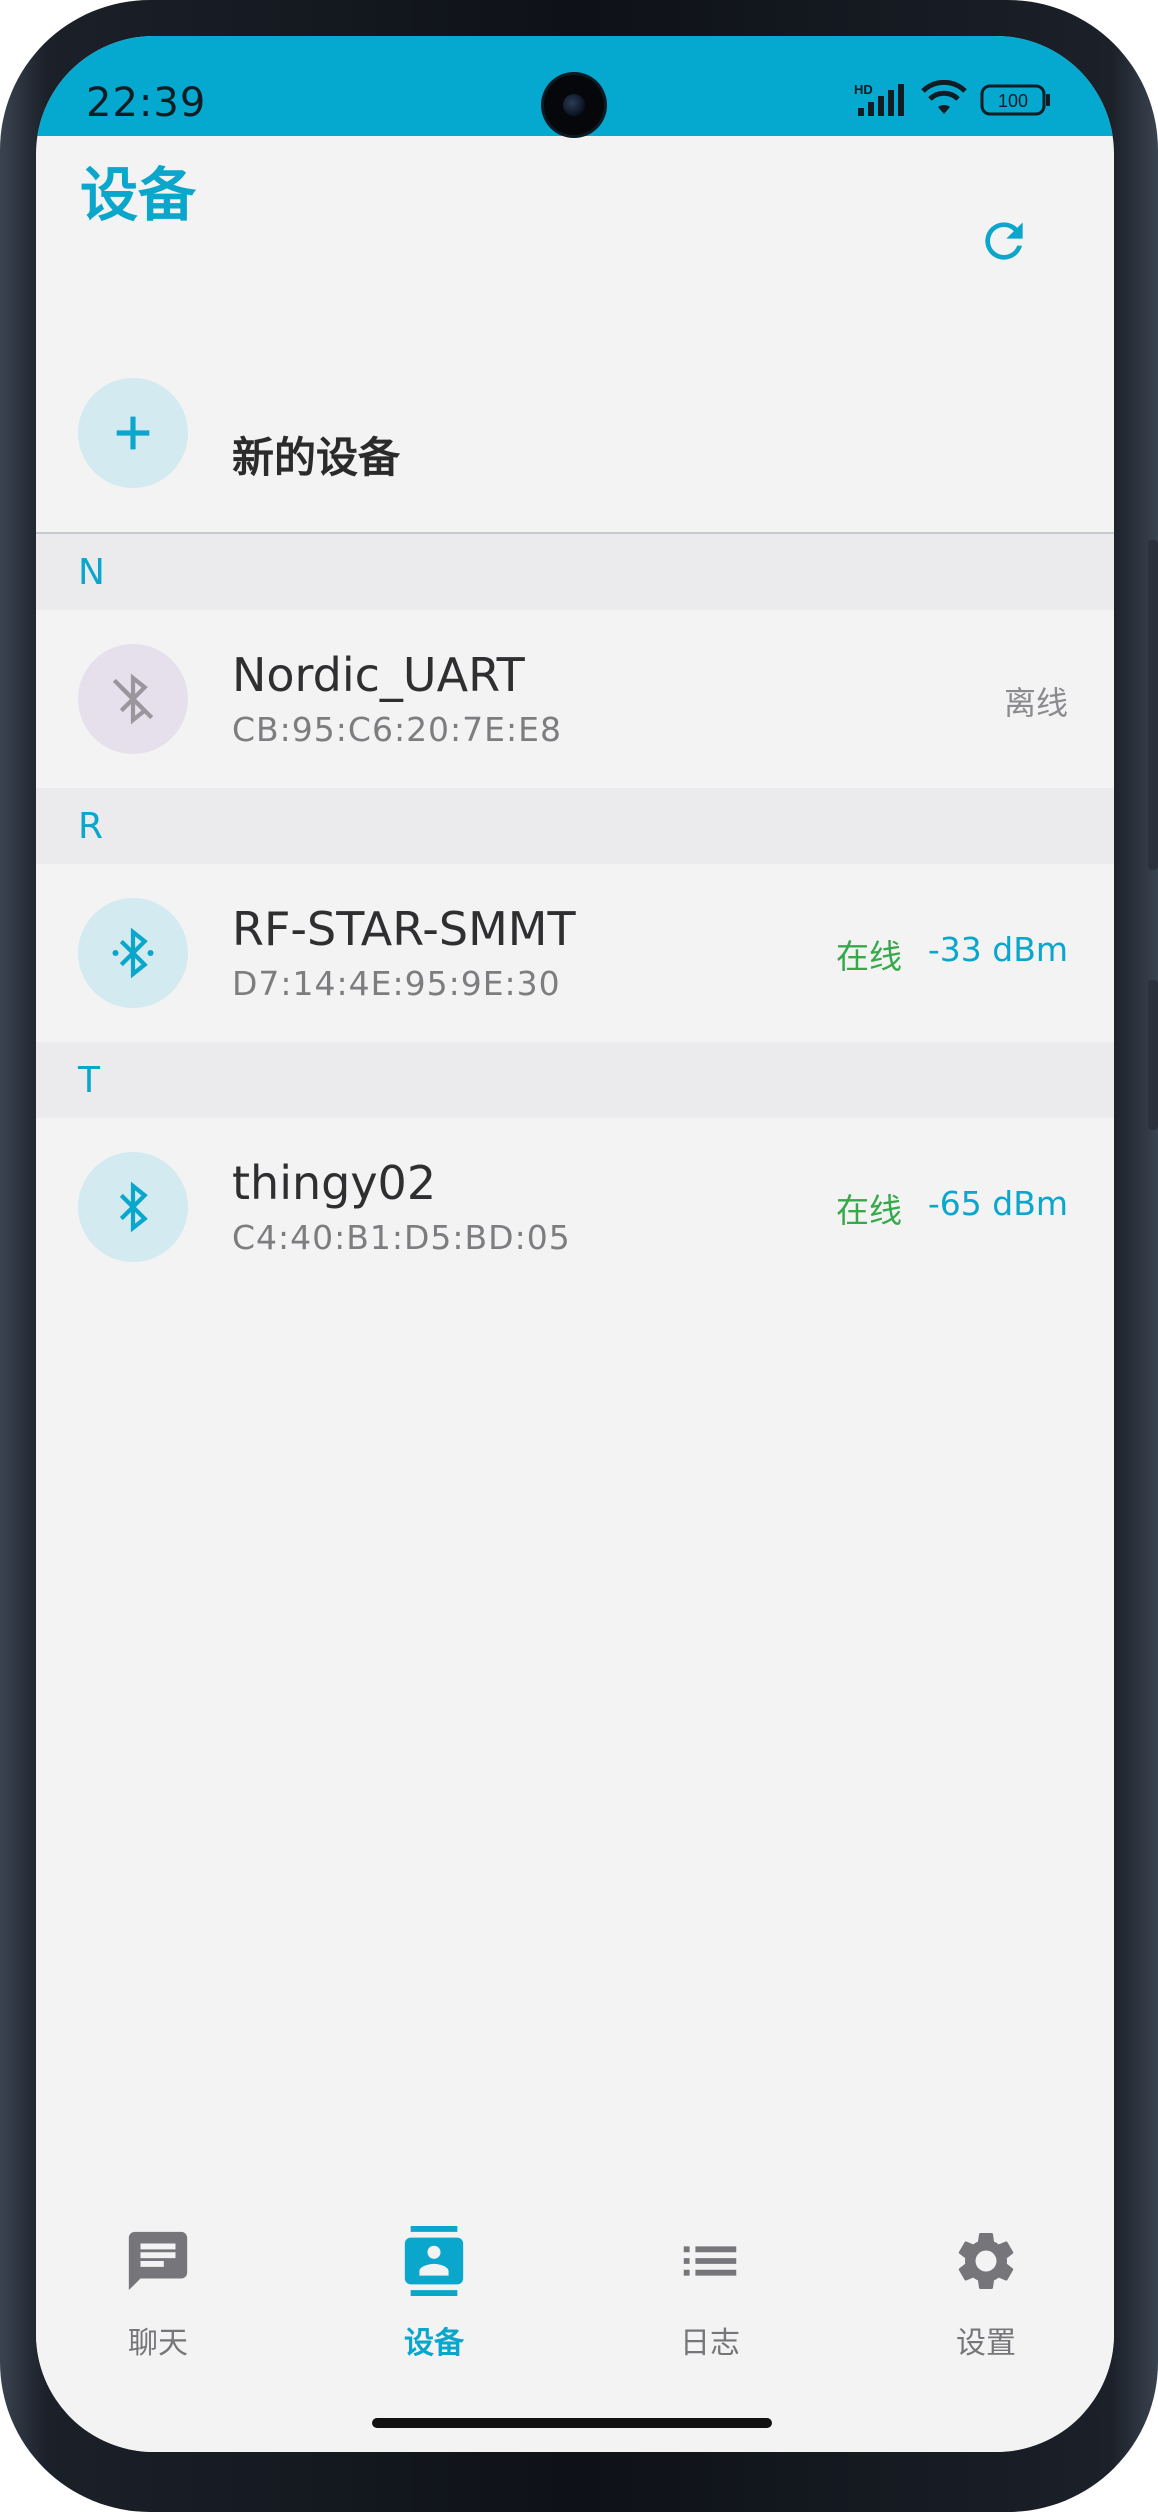 This screenshot has width=1158, height=2512. I want to click on add-device-avatar, so click(133, 433).